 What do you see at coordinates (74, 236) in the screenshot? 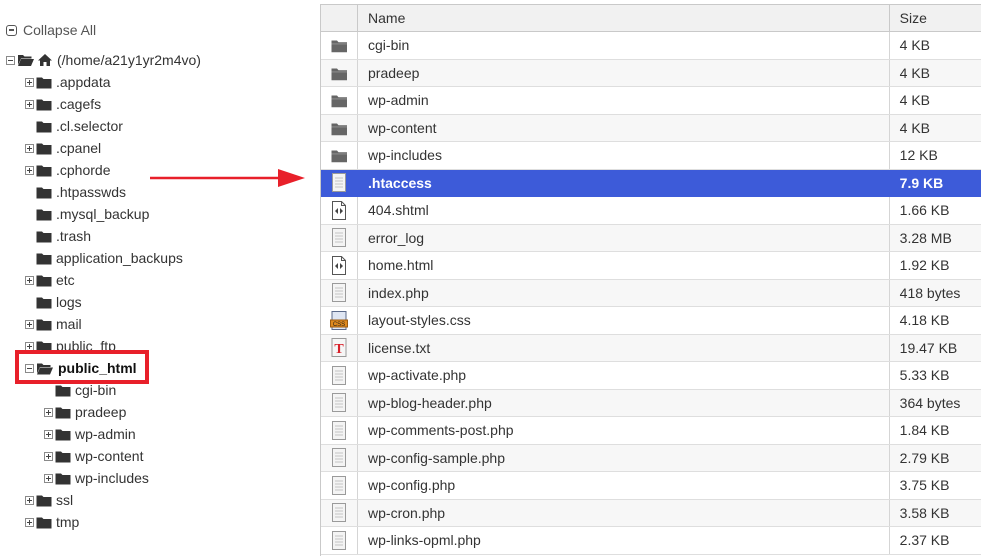
I see `tree-node-label: .trash` at bounding box center [74, 236].